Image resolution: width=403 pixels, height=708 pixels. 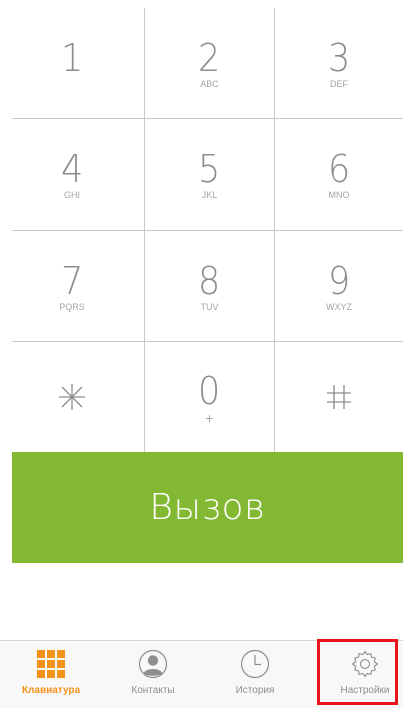 I want to click on tab-label: История, so click(x=255, y=690).